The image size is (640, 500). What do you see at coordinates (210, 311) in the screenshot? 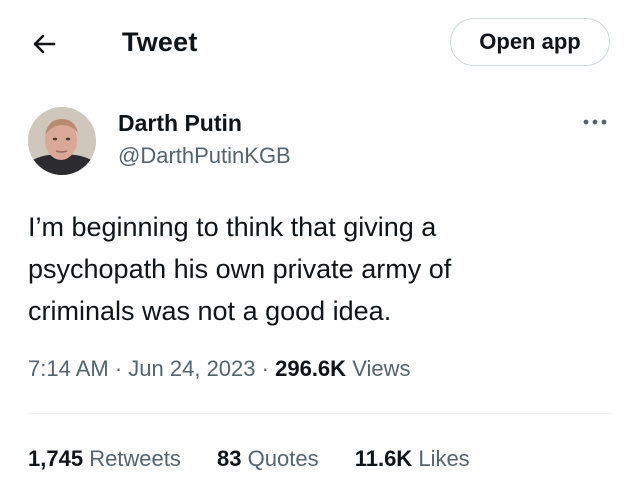
I see `tweet-line: criminals was not a good idea.` at bounding box center [210, 311].